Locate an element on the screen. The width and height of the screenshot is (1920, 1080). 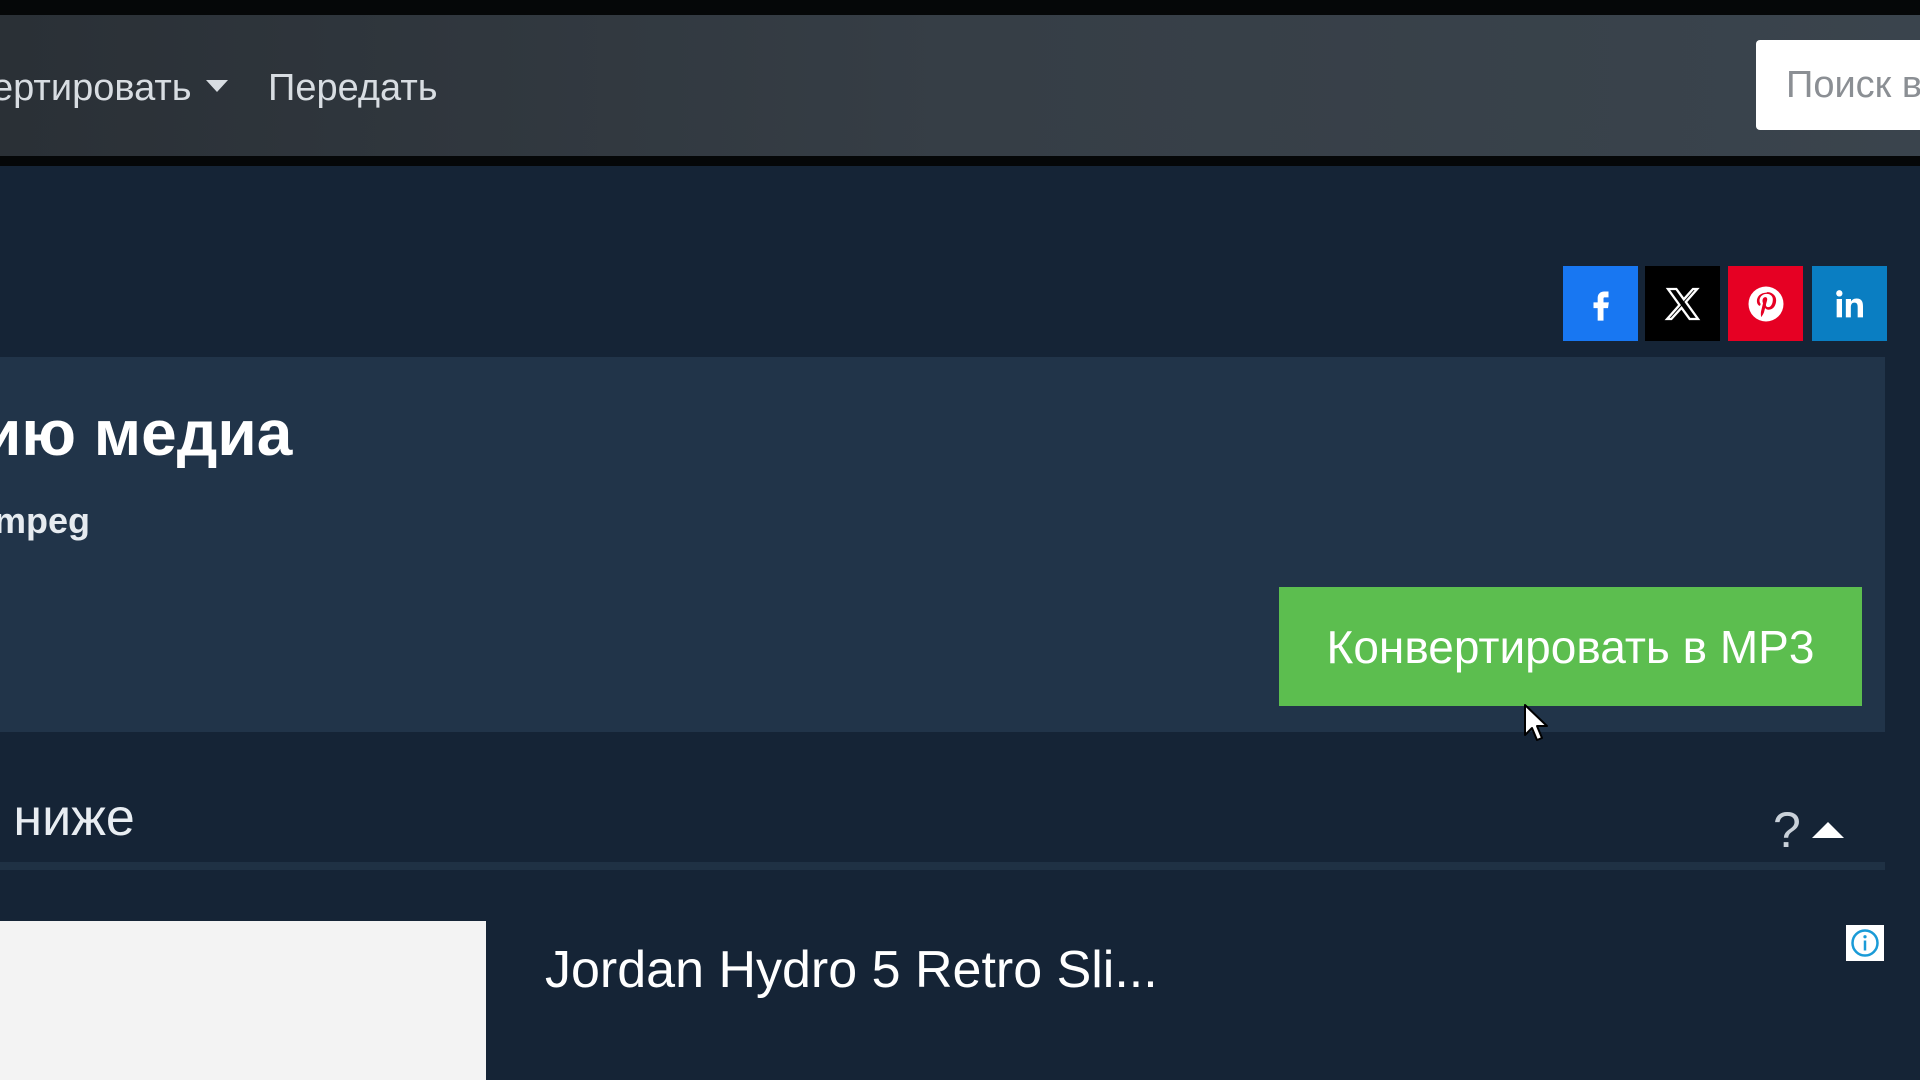
mouse-pointer-icon is located at coordinates (1536, 722).